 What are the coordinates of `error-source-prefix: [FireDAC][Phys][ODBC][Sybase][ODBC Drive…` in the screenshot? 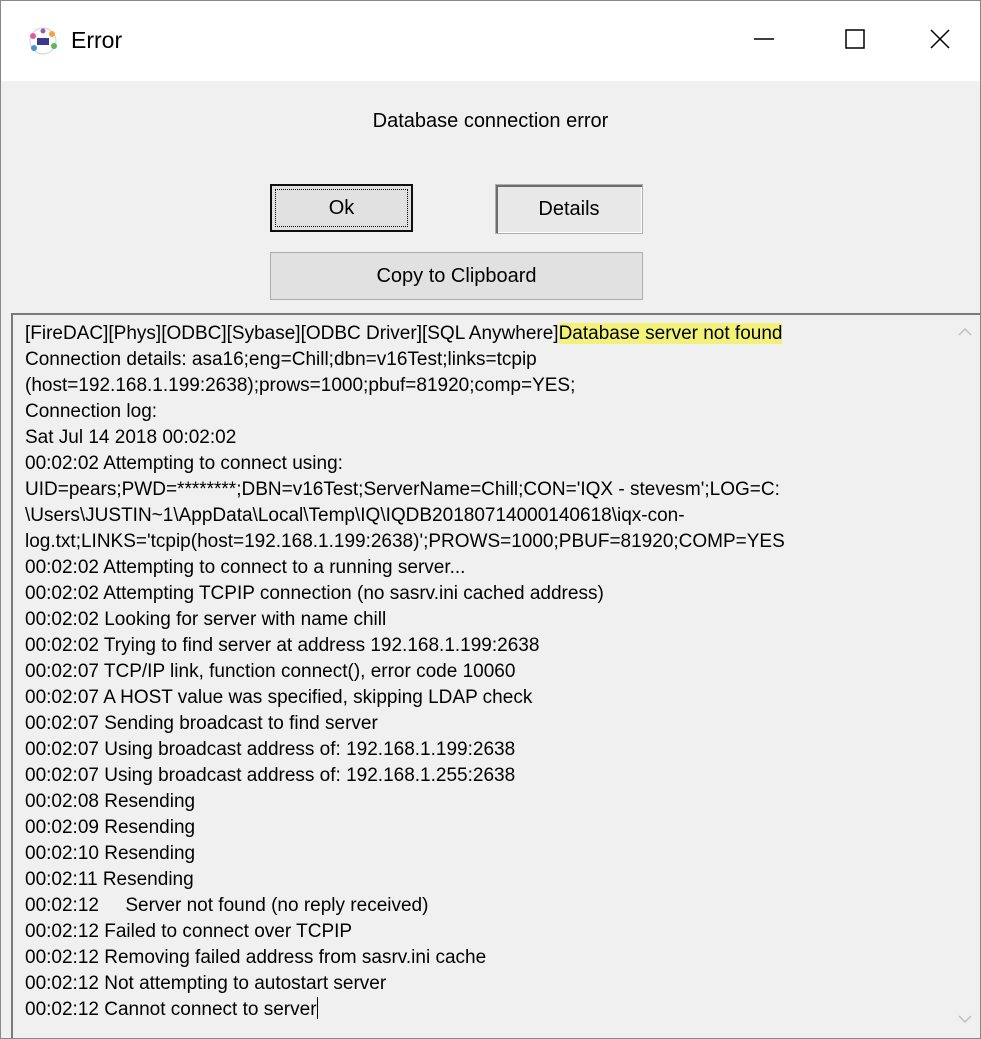 It's located at (292, 333).